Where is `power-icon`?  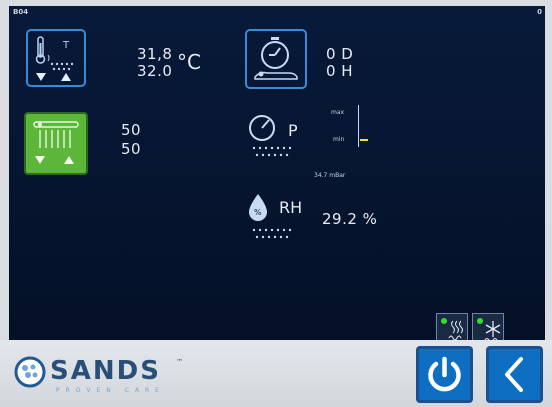 power-icon is located at coordinates (444, 374).